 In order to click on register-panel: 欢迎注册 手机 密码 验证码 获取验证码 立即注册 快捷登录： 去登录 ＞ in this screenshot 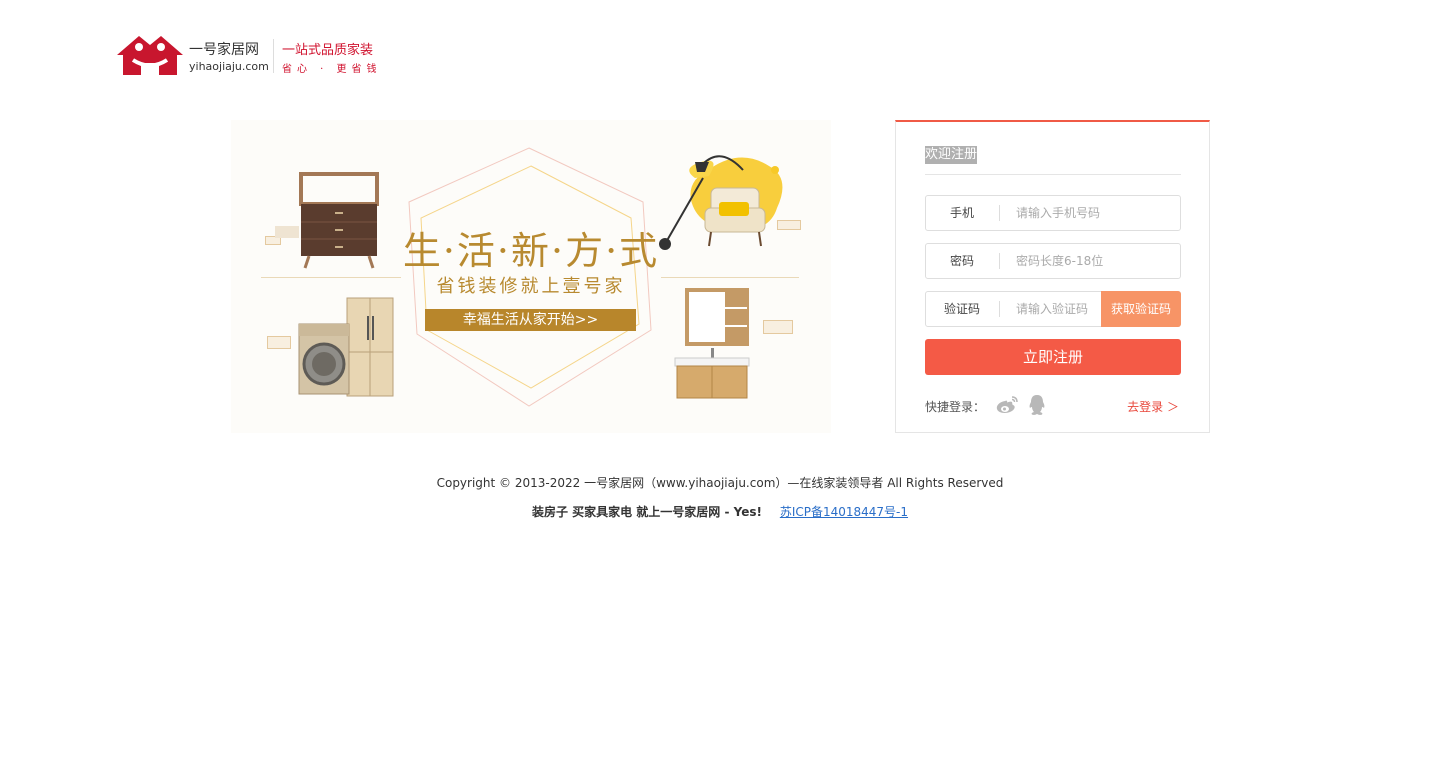, I will do `click(1052, 276)`.